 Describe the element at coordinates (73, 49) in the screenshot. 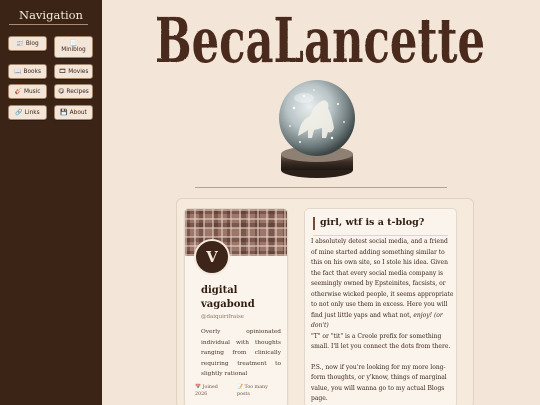

I see `nav-label: Miniblog` at that location.